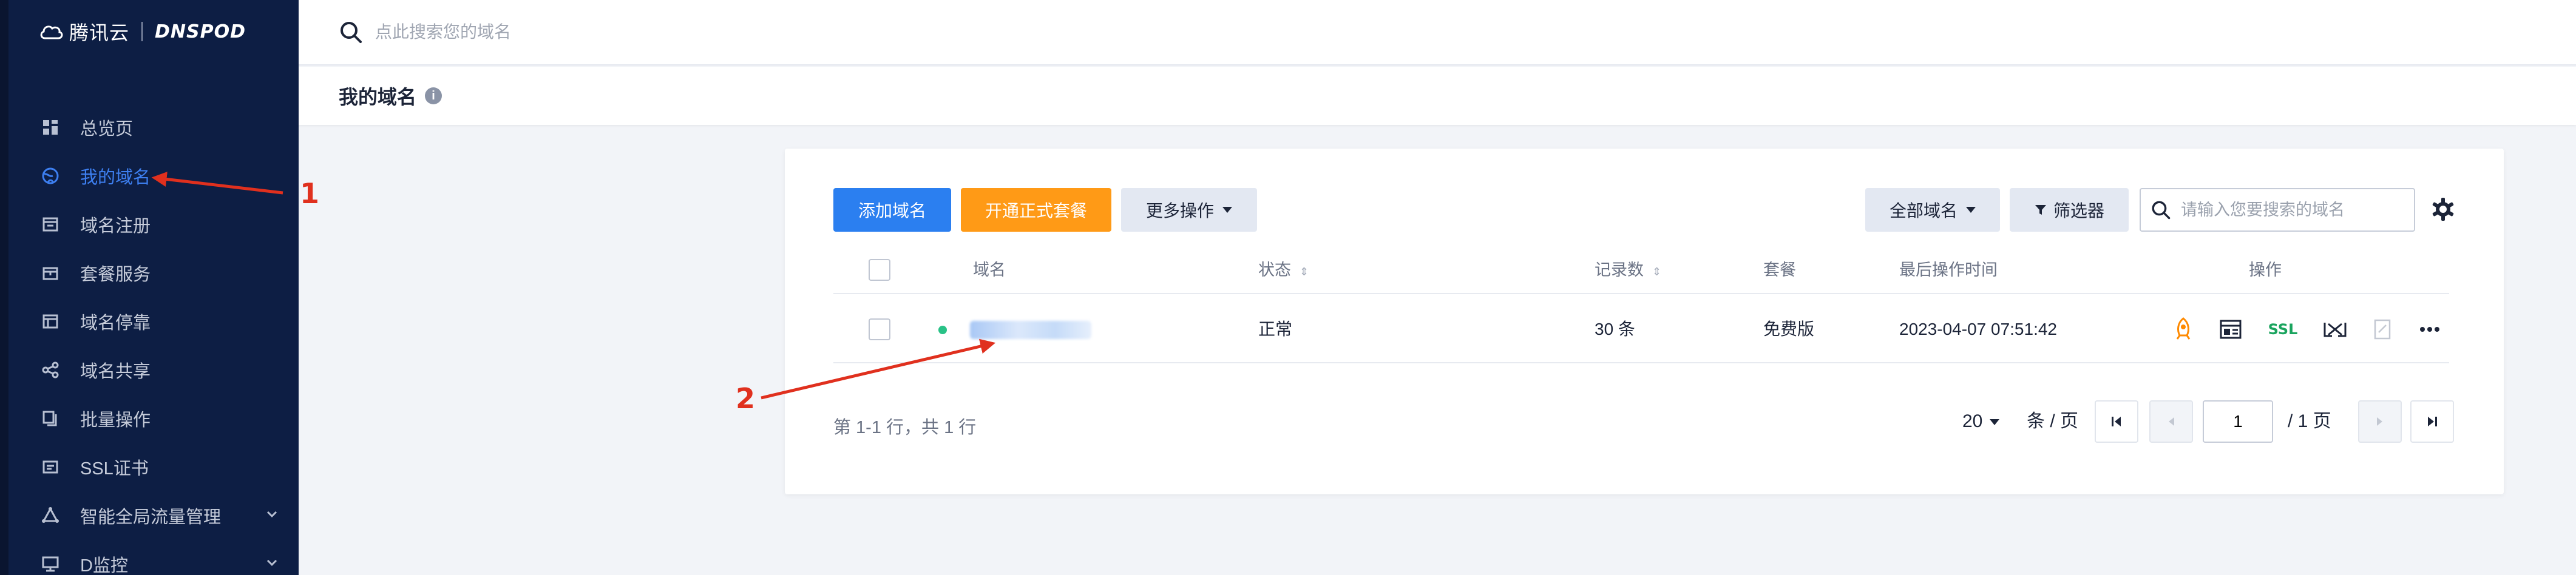  Describe the element at coordinates (2078, 210) in the screenshot. I see `filter-label: 筛选器` at that location.